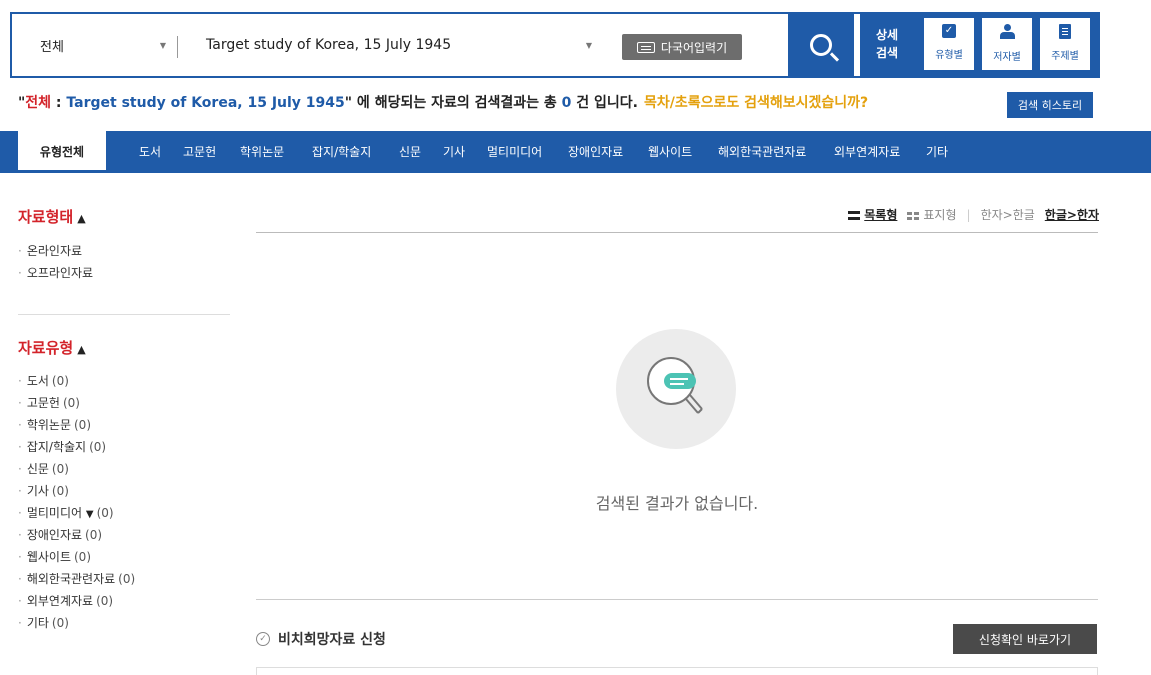 This screenshot has height=675, width=1151. I want to click on multi-language-input-button: 다국어입력기, so click(682, 47).